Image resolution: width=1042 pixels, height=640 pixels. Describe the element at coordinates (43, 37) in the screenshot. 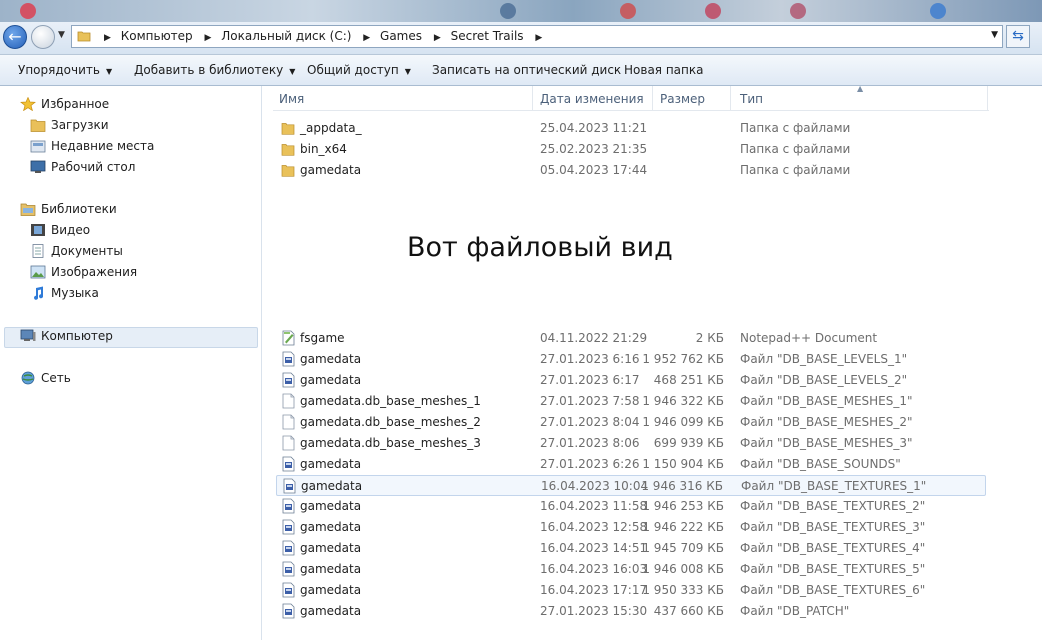

I see `forward-button` at that location.